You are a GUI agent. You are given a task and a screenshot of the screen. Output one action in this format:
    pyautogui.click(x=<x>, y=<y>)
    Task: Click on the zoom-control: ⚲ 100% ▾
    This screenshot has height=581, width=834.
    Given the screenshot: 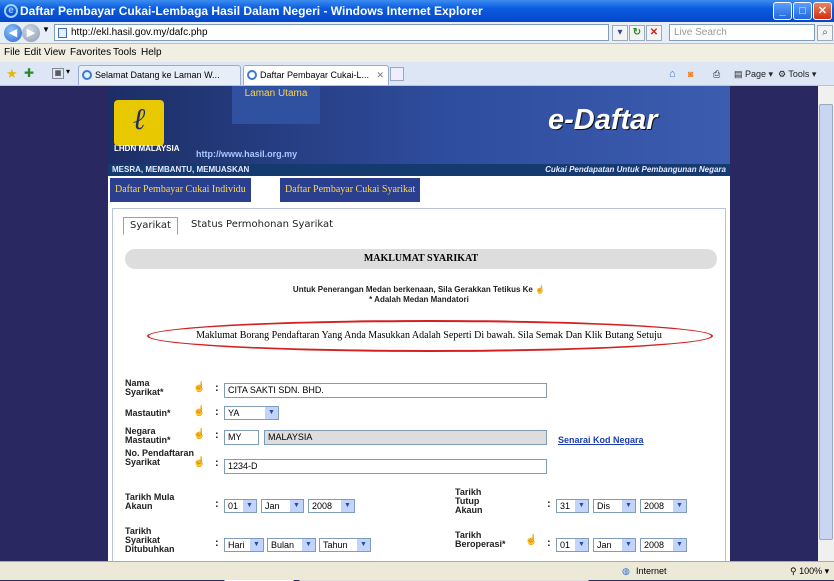 What is the action you would take?
    pyautogui.click(x=809, y=571)
    